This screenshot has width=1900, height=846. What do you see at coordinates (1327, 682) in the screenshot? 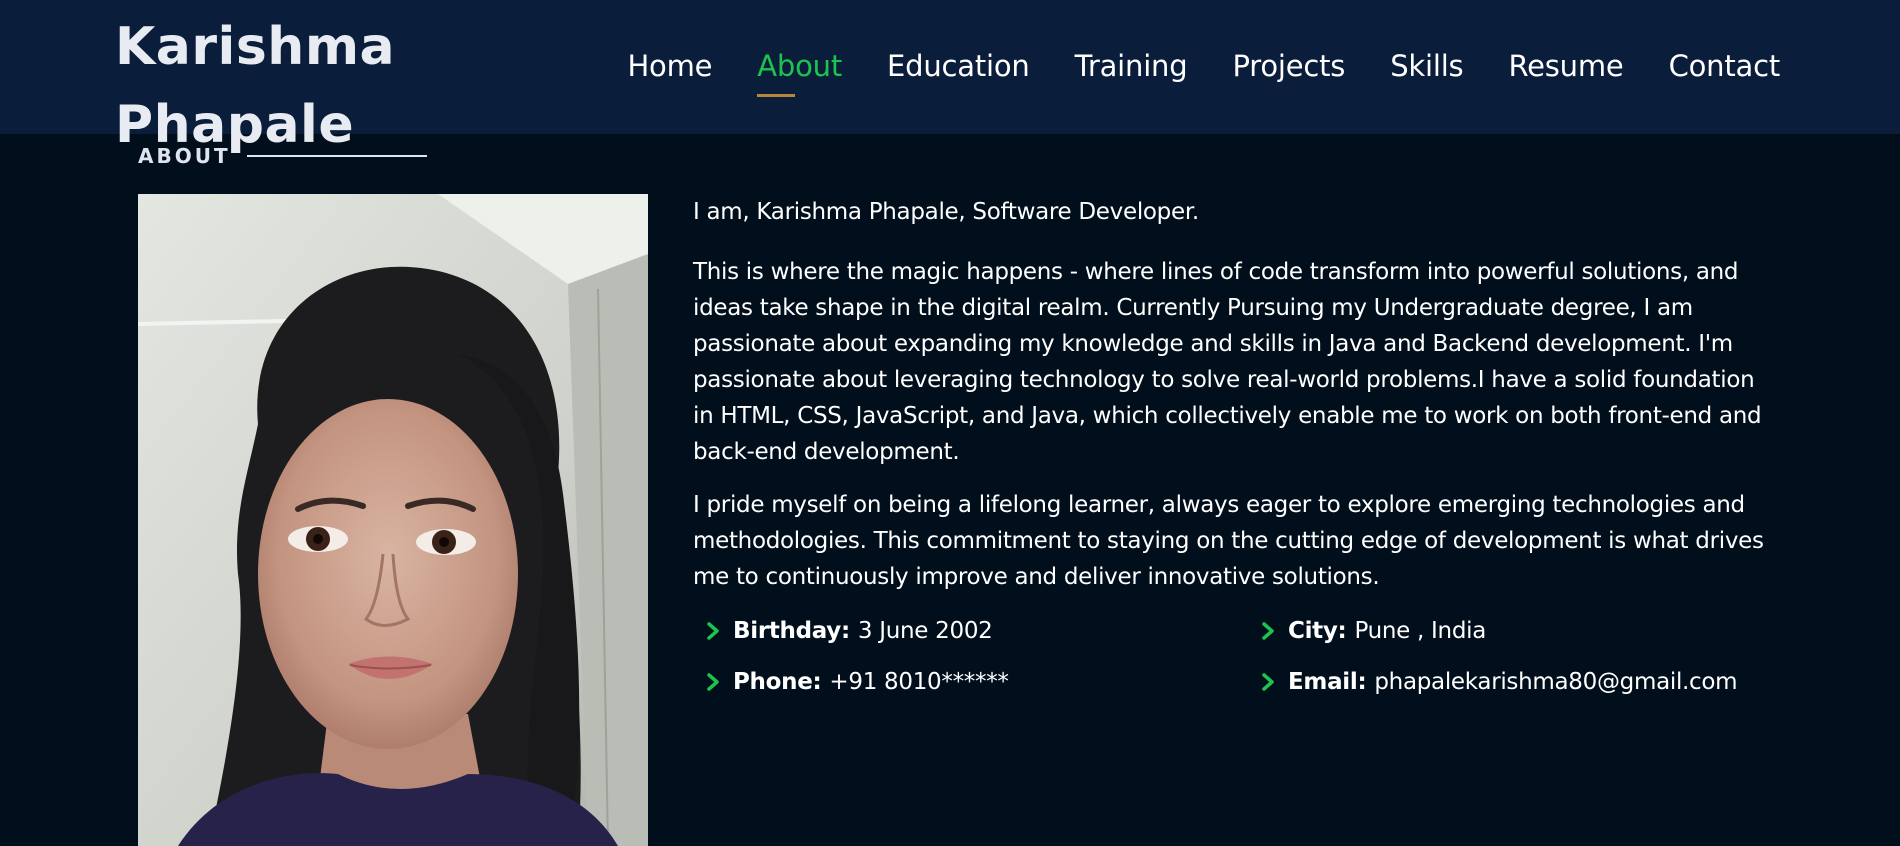
I see `email-label: Email:` at bounding box center [1327, 682].